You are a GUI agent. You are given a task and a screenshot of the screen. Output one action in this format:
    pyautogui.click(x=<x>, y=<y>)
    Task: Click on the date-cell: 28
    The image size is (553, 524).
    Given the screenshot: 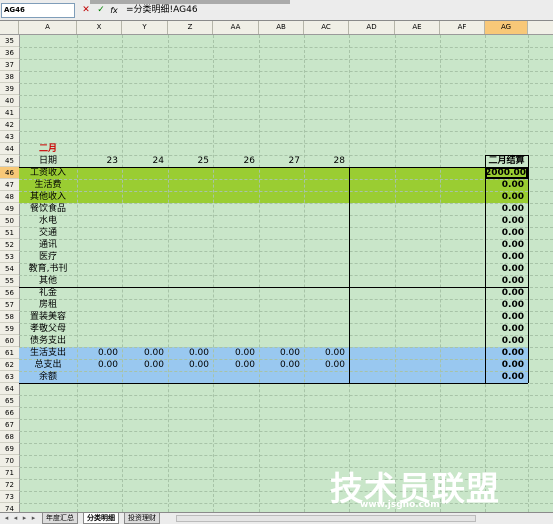 What is the action you would take?
    pyautogui.click(x=324, y=161)
    